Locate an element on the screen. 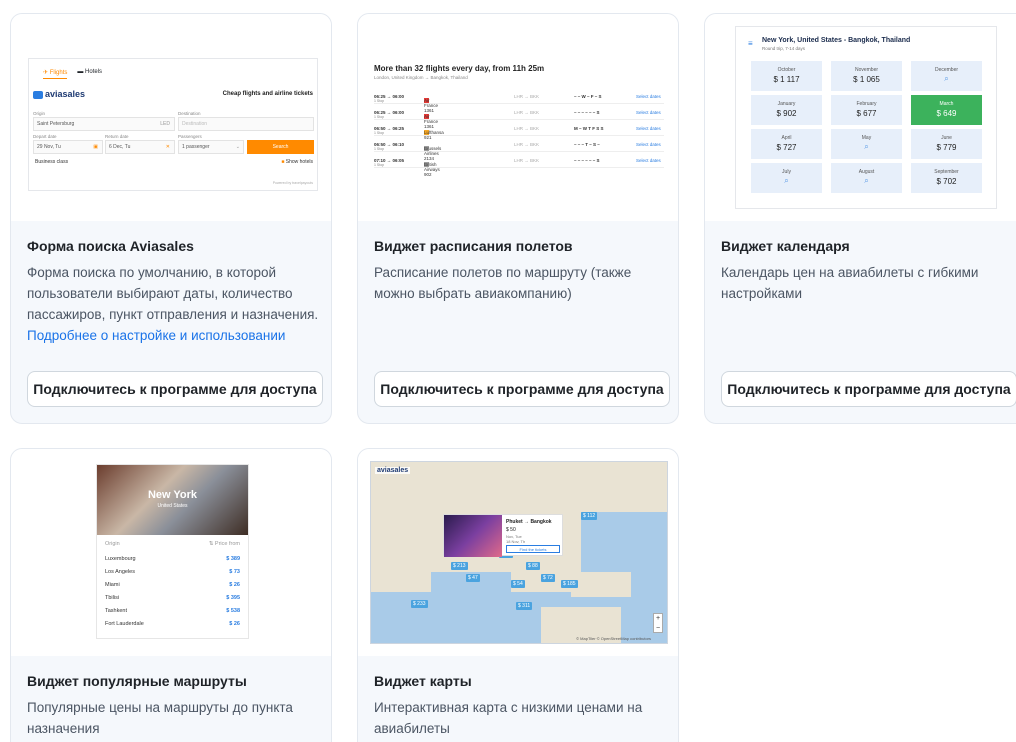 The height and width of the screenshot is (742, 1016). calendar-month-may: May ⌕ is located at coordinates (866, 144).